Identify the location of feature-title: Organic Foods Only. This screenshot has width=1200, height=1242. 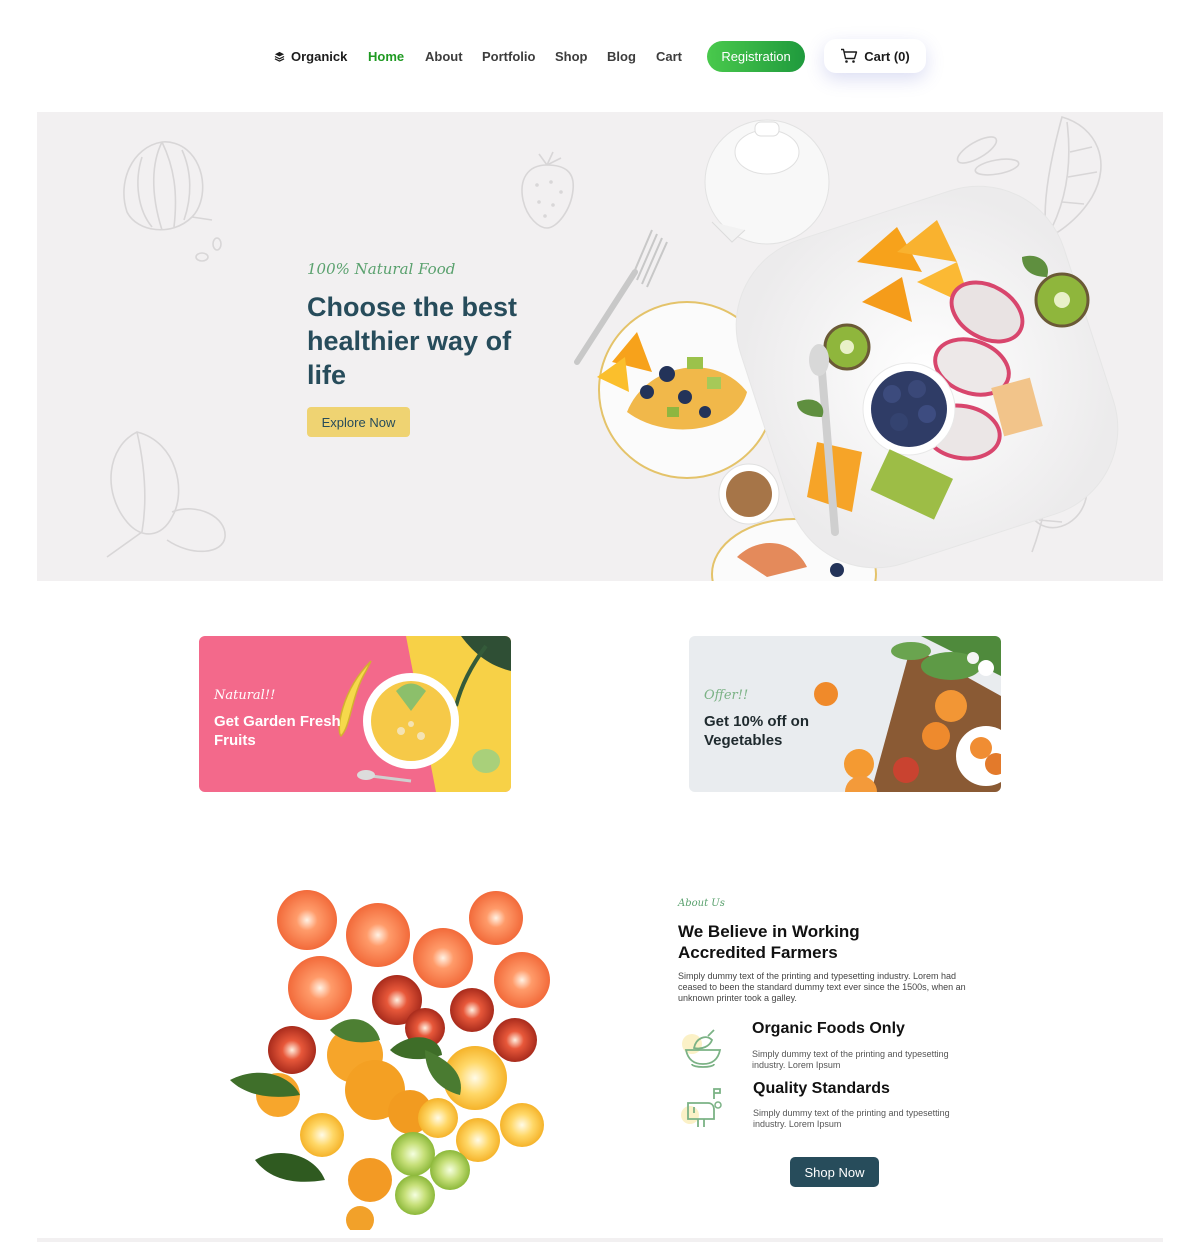
(828, 1028).